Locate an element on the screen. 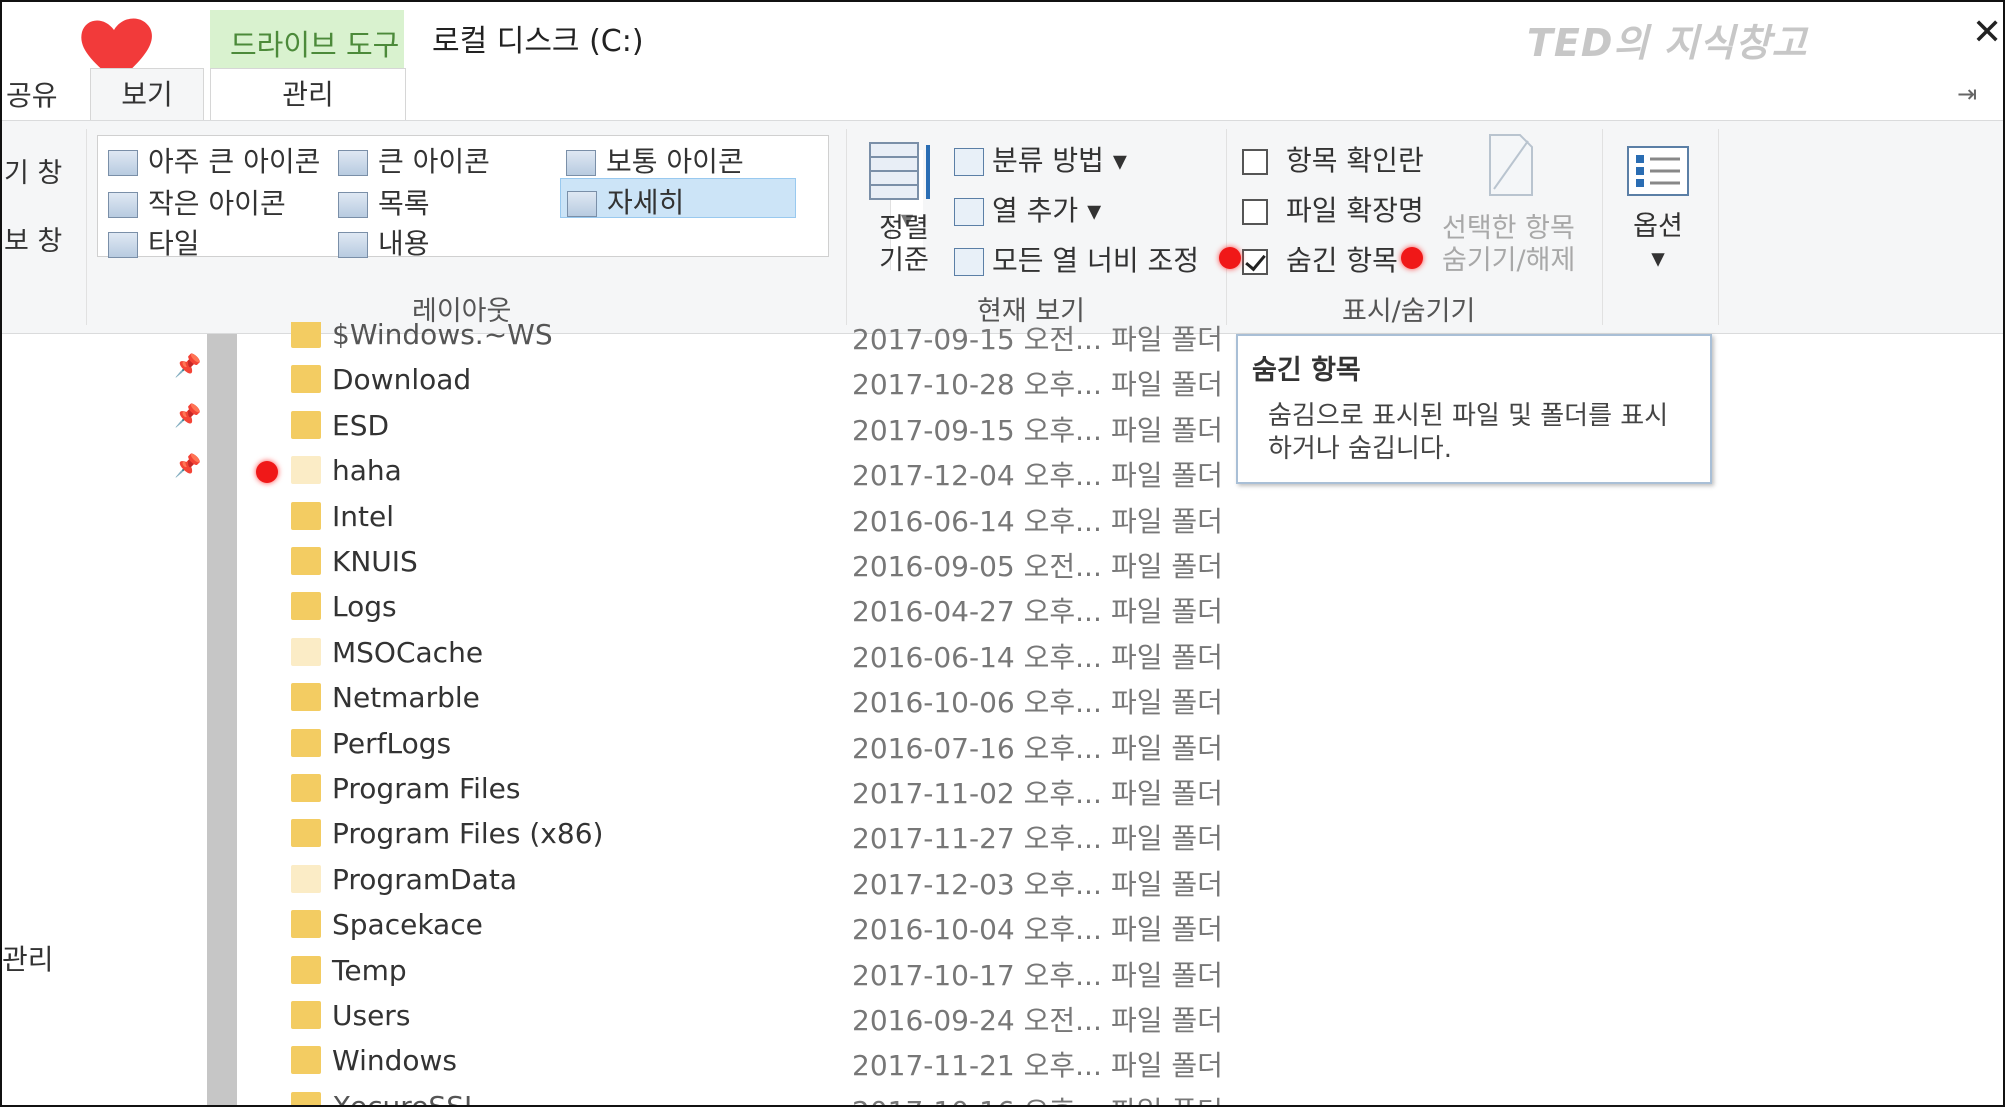 This screenshot has width=2005, height=1107. hidden-items-checkbox is located at coordinates (1255, 262).